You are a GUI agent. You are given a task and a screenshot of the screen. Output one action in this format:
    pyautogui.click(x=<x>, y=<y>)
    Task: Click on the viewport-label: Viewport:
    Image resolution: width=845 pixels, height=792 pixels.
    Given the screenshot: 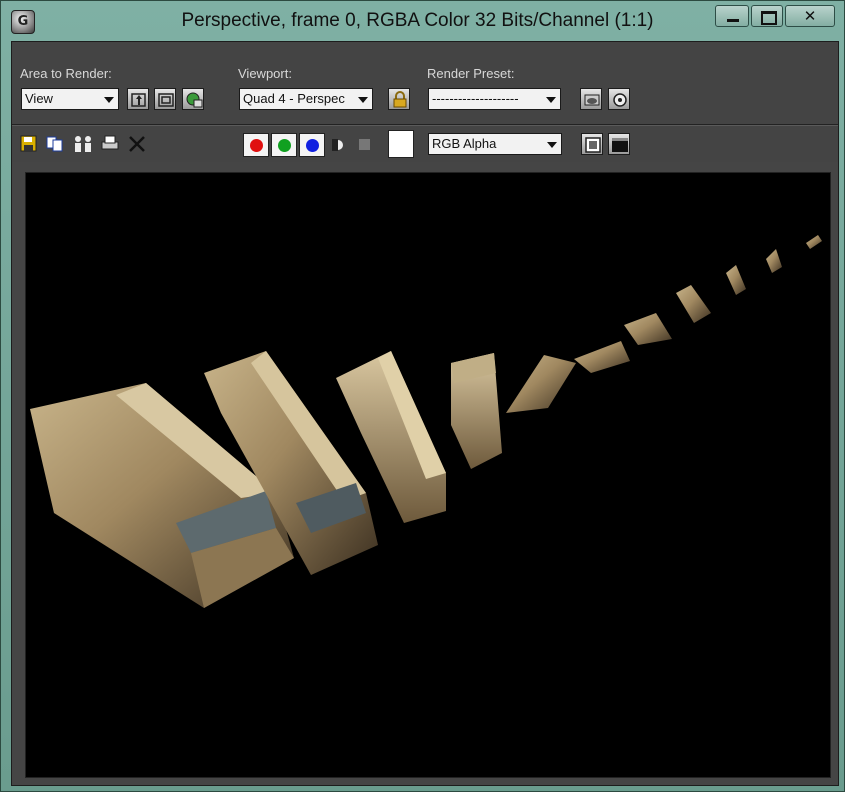 What is the action you would take?
    pyautogui.click(x=265, y=73)
    